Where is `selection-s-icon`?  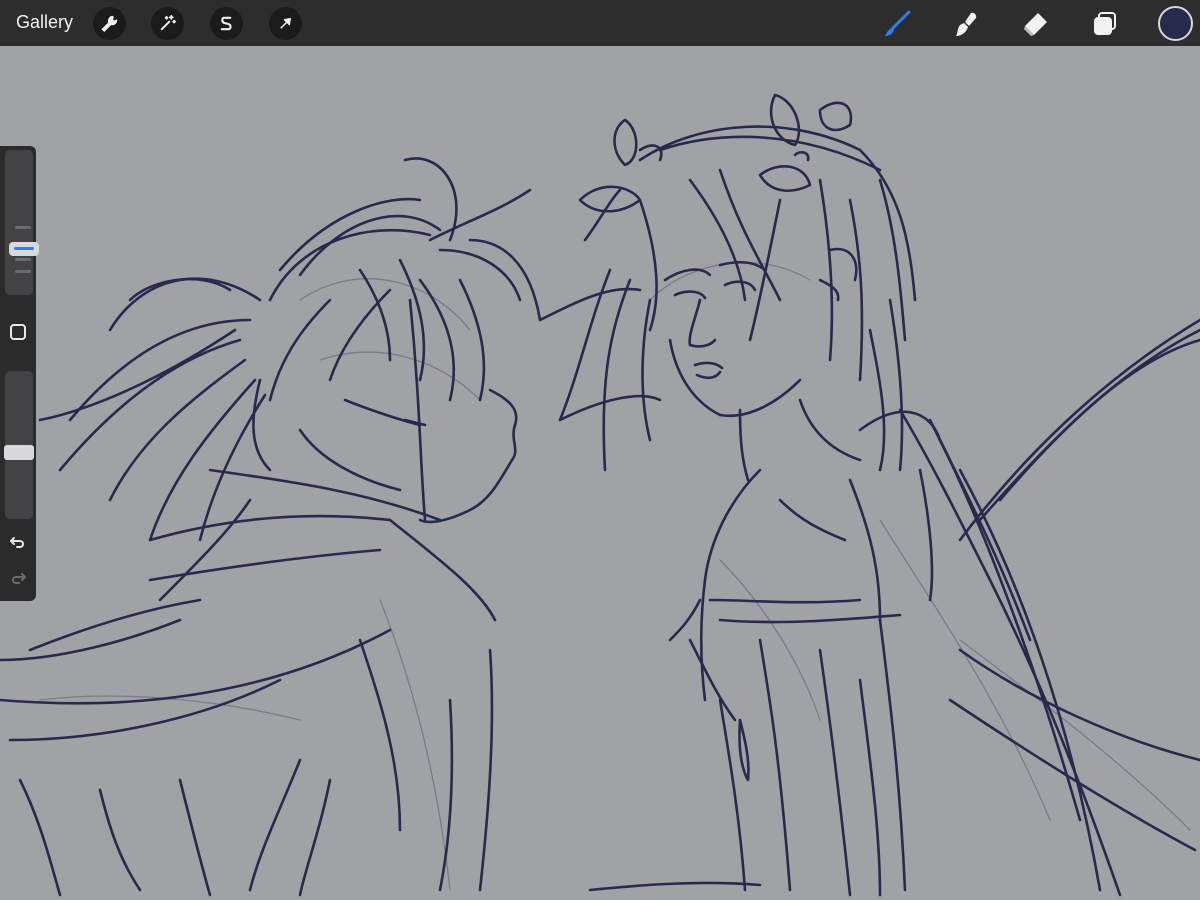 selection-s-icon is located at coordinates (226, 23).